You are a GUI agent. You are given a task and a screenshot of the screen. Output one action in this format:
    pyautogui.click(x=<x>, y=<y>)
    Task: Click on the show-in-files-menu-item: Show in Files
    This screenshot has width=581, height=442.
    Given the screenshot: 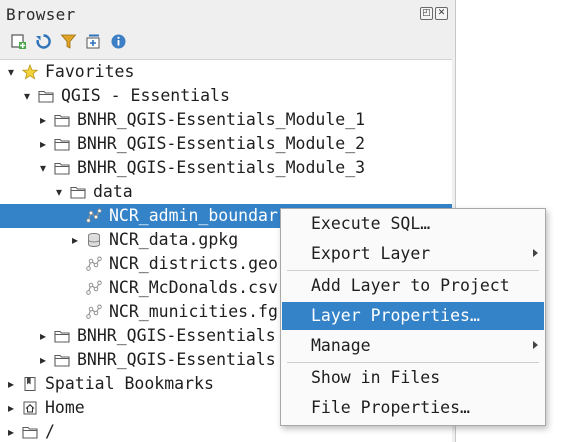 What is the action you would take?
    pyautogui.click(x=413, y=378)
    